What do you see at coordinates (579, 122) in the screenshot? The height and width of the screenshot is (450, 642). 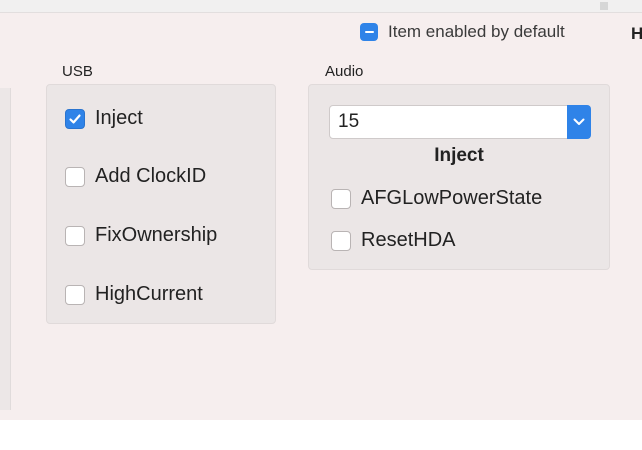 I see `chevron-down-icon` at bounding box center [579, 122].